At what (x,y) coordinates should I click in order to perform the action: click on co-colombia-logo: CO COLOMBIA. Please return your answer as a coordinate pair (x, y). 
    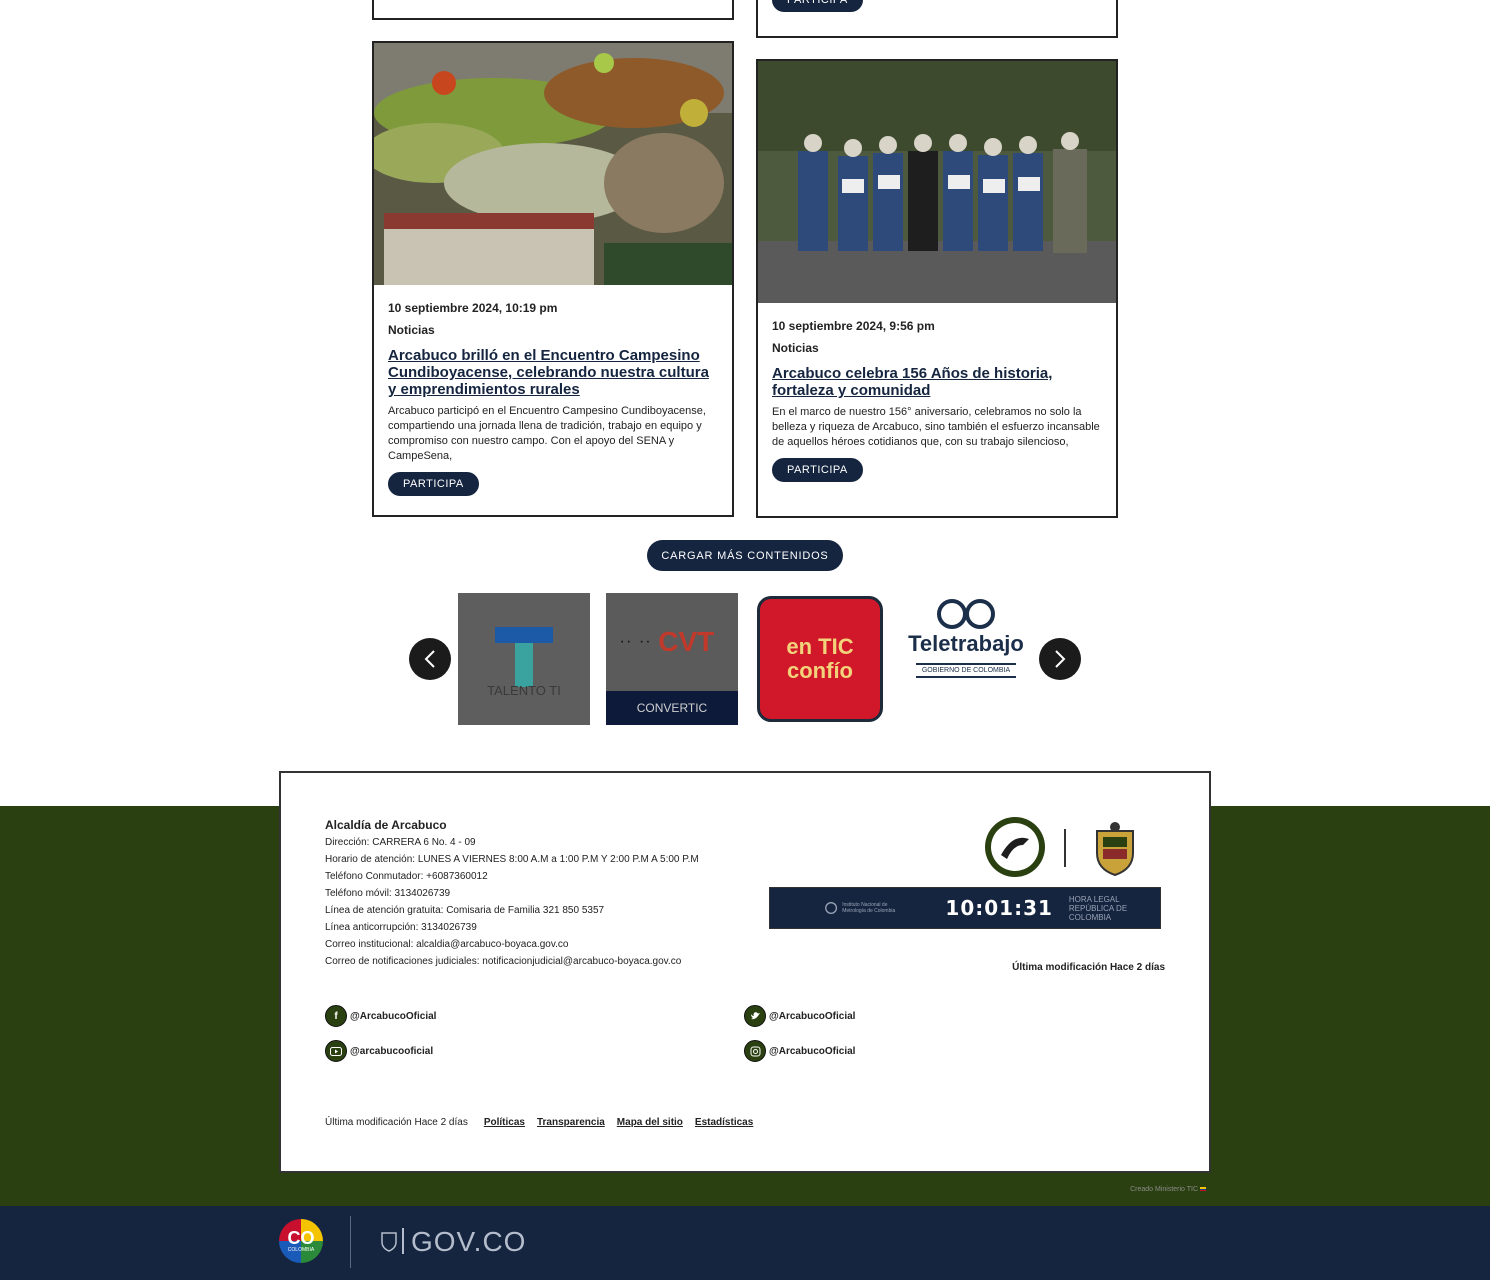
    Looking at the image, I should click on (301, 1241).